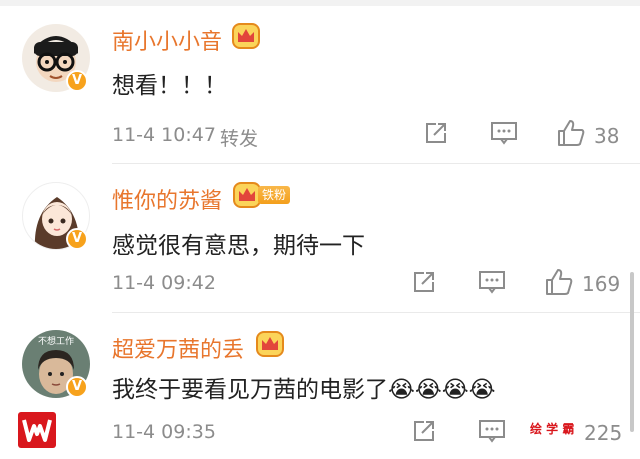 The width and height of the screenshot is (640, 459). Describe the element at coordinates (603, 433) in the screenshot. I see `like-count: 225` at that location.